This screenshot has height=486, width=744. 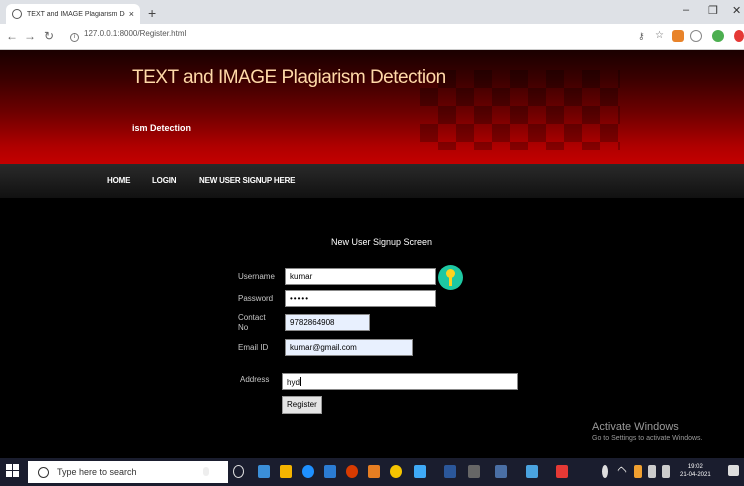 I want to click on header-pattern, so click(x=520, y=110).